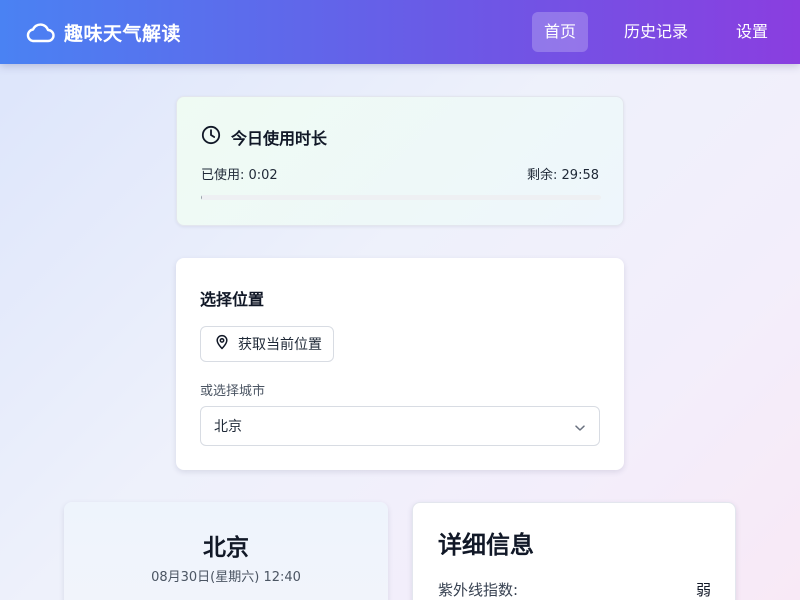 The height and width of the screenshot is (600, 800). I want to click on weather-city: 北京, so click(226, 548).